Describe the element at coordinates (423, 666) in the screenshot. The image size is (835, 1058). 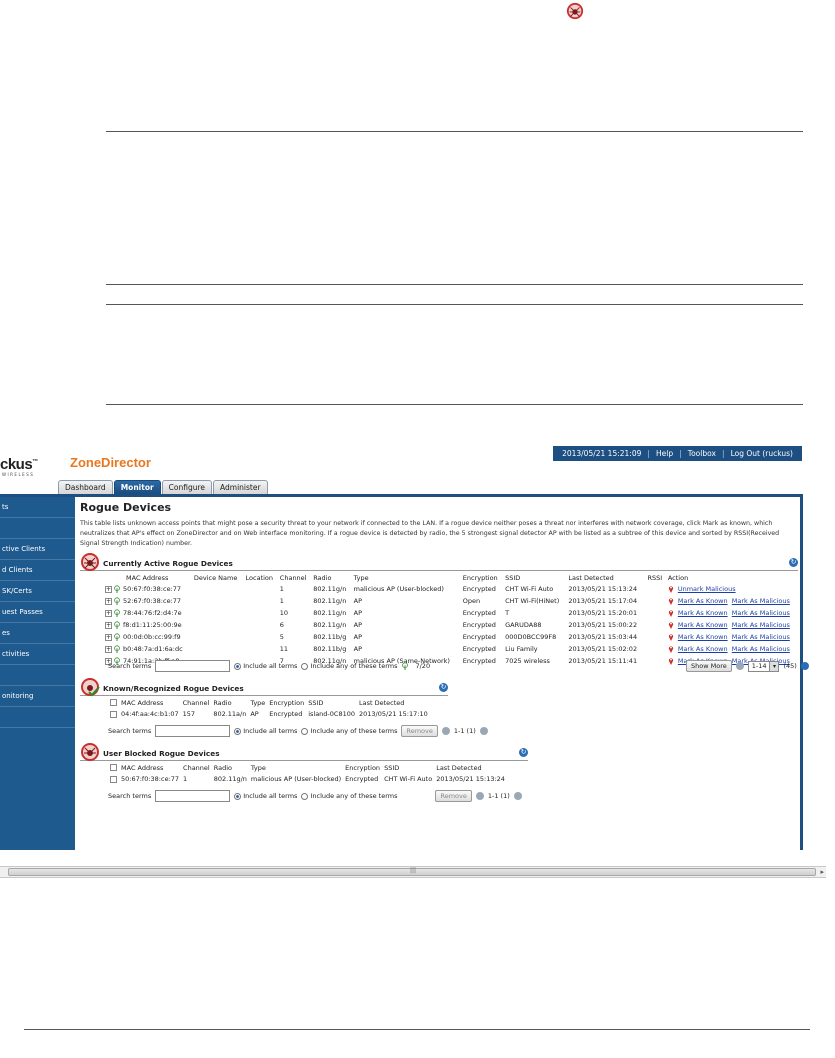
I see `result-count: 7/20` at that location.